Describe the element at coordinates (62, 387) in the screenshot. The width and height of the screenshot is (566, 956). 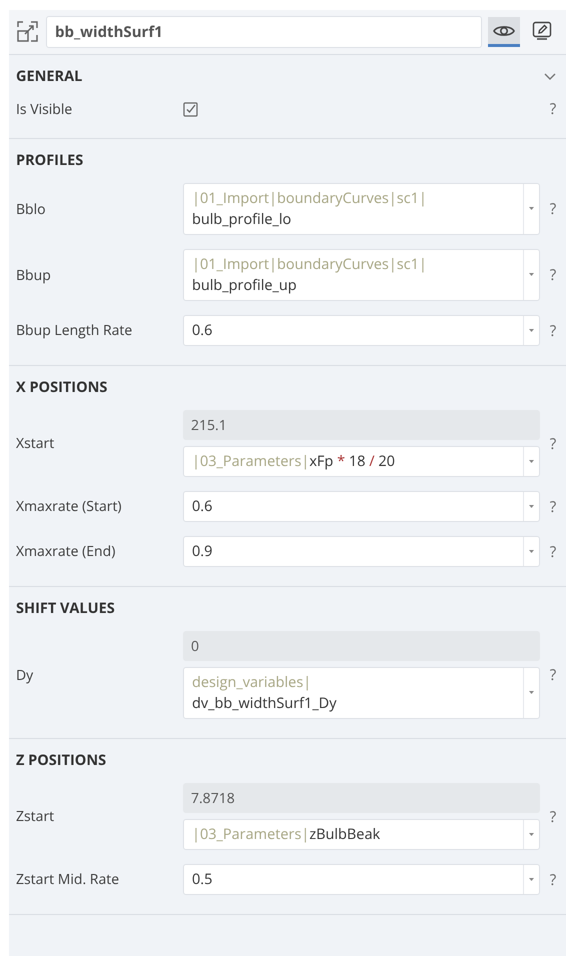
I see `section-title: X POSITIONS` at that location.